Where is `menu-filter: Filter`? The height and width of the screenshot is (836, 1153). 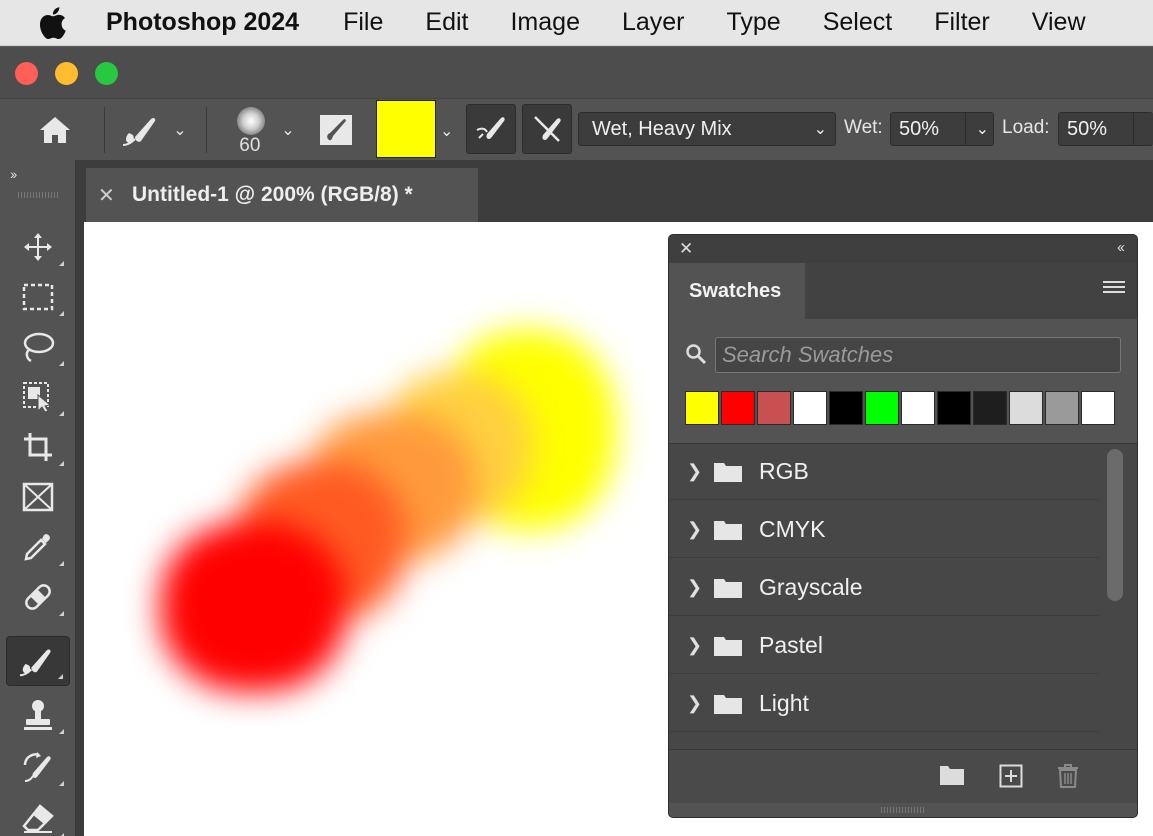 menu-filter: Filter is located at coordinates (962, 22).